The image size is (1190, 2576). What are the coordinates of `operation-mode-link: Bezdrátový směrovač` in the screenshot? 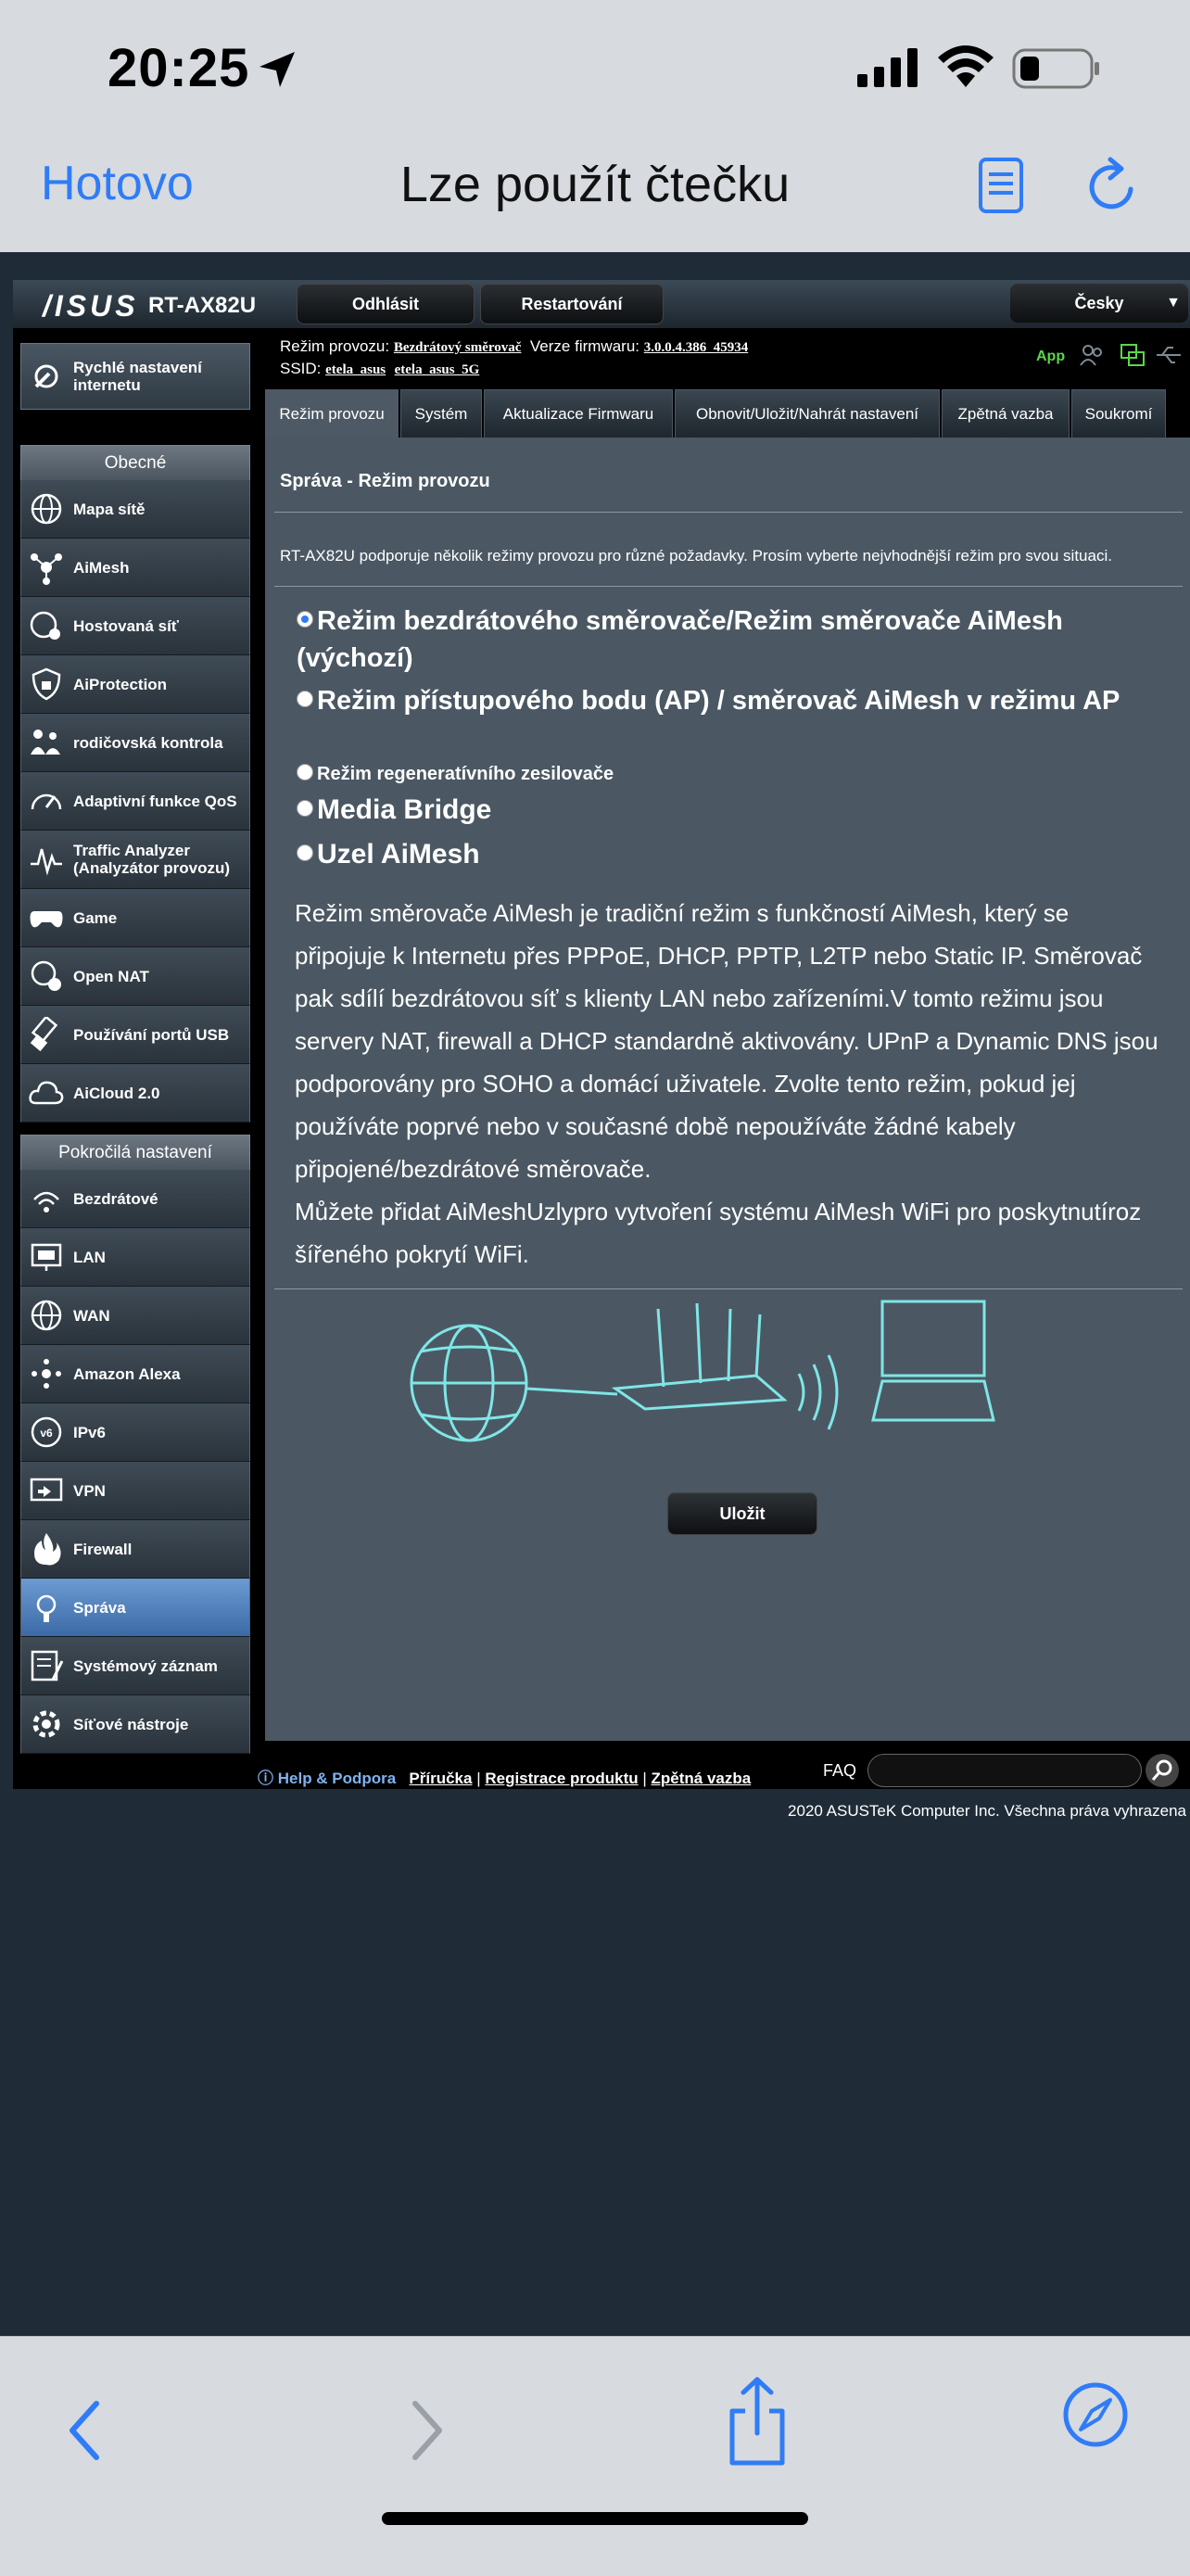 It's located at (458, 347).